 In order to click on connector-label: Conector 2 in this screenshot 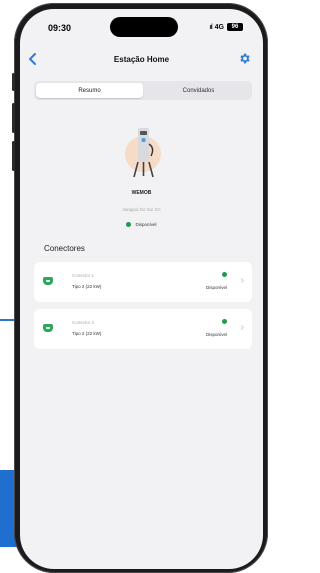, I will do `click(83, 322)`.